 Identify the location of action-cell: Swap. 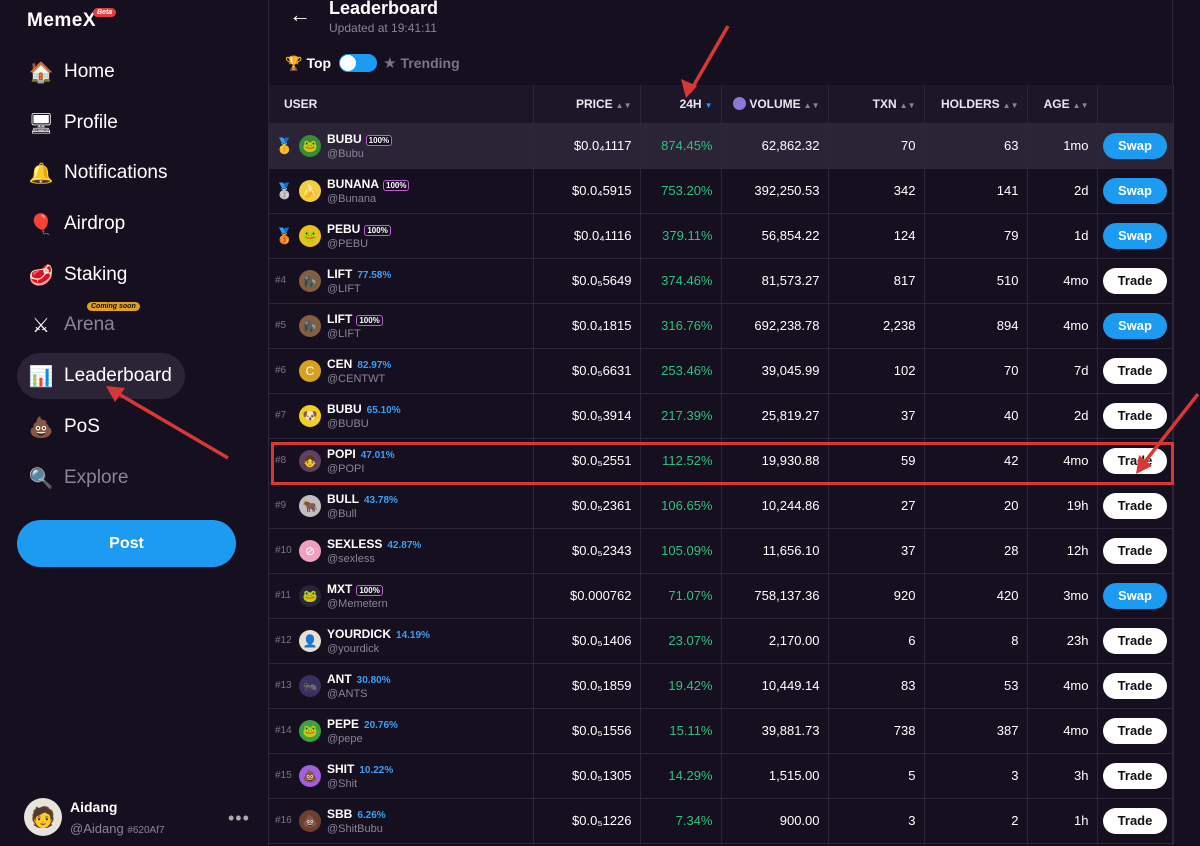
(1135, 146).